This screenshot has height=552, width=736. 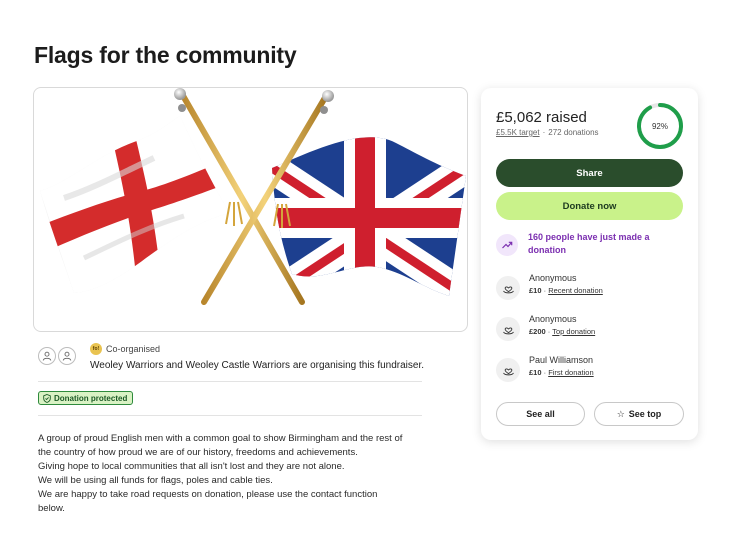 I want to click on recent-activity-notice: 160 people have just made a donation, so click(x=591, y=245).